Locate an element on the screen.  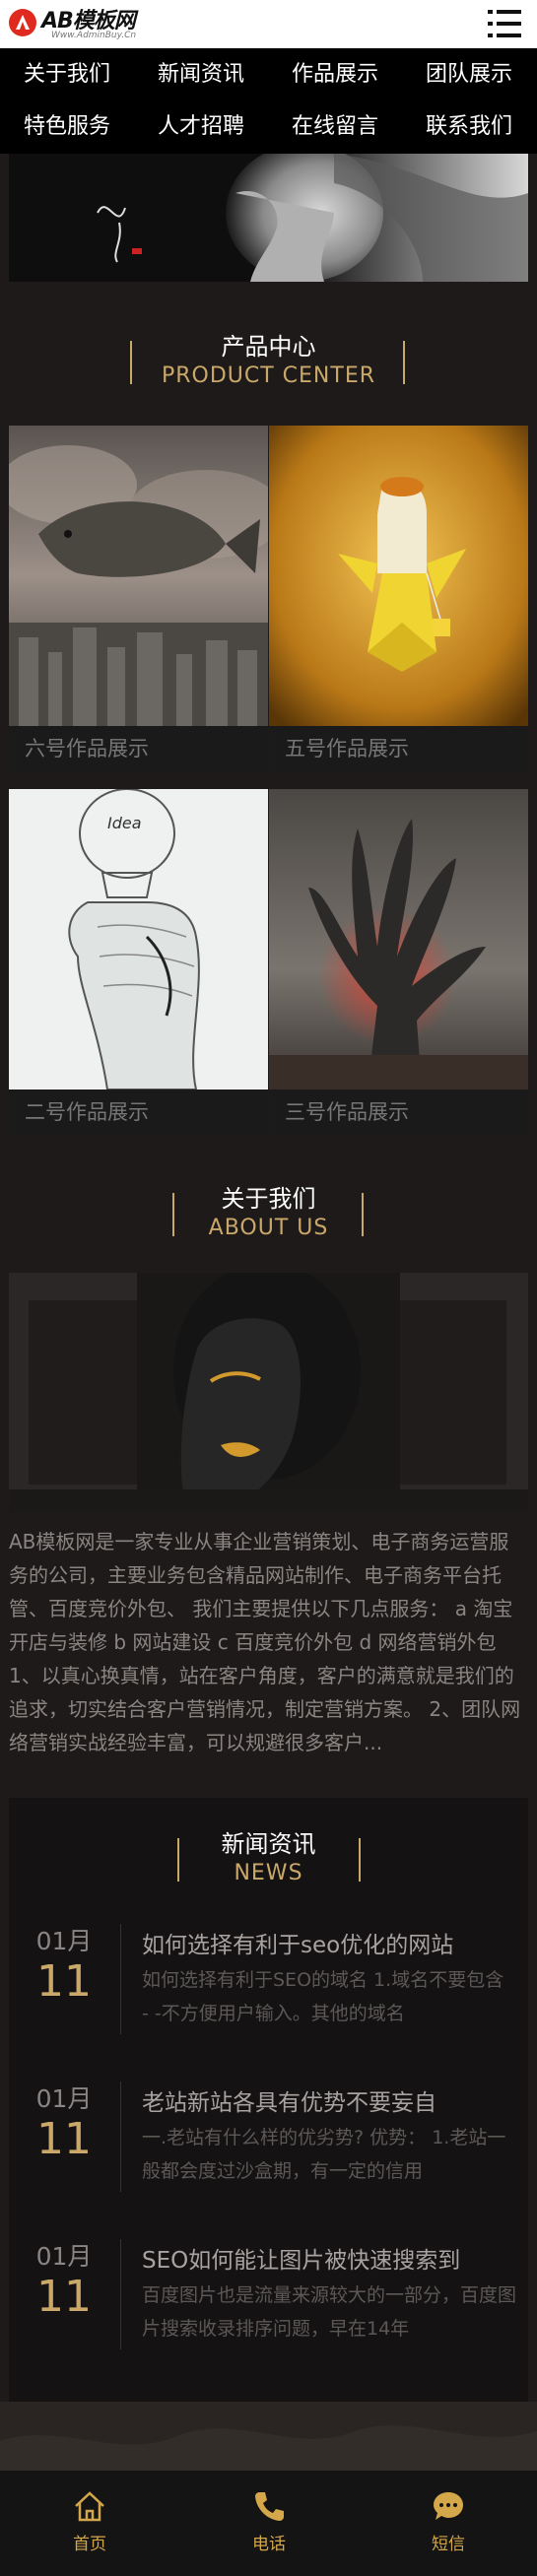
product-image-banana is located at coordinates (398, 576).